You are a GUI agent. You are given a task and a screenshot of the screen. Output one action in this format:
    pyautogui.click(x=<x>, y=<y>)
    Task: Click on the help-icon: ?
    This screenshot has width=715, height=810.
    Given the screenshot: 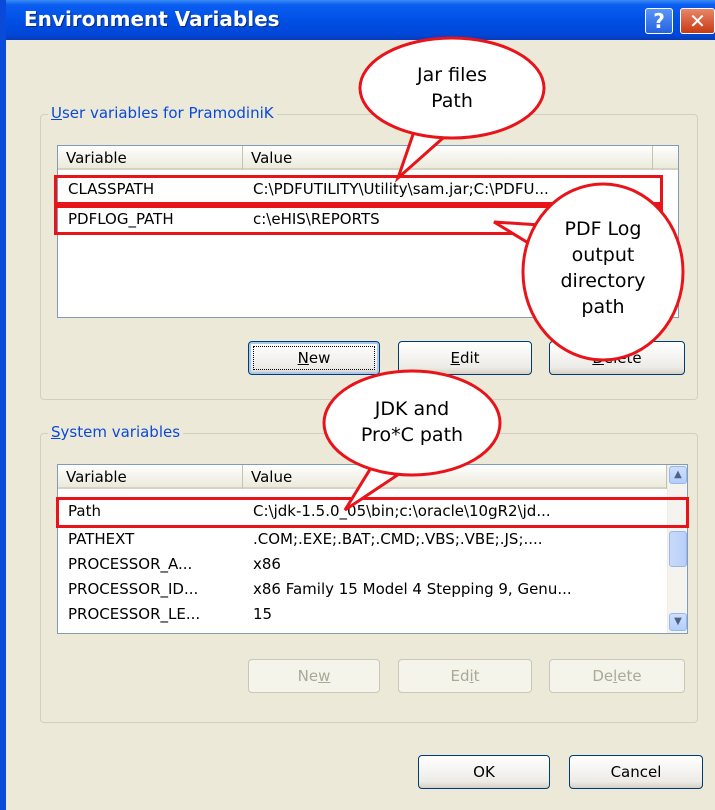 What is the action you would take?
    pyautogui.click(x=659, y=21)
    